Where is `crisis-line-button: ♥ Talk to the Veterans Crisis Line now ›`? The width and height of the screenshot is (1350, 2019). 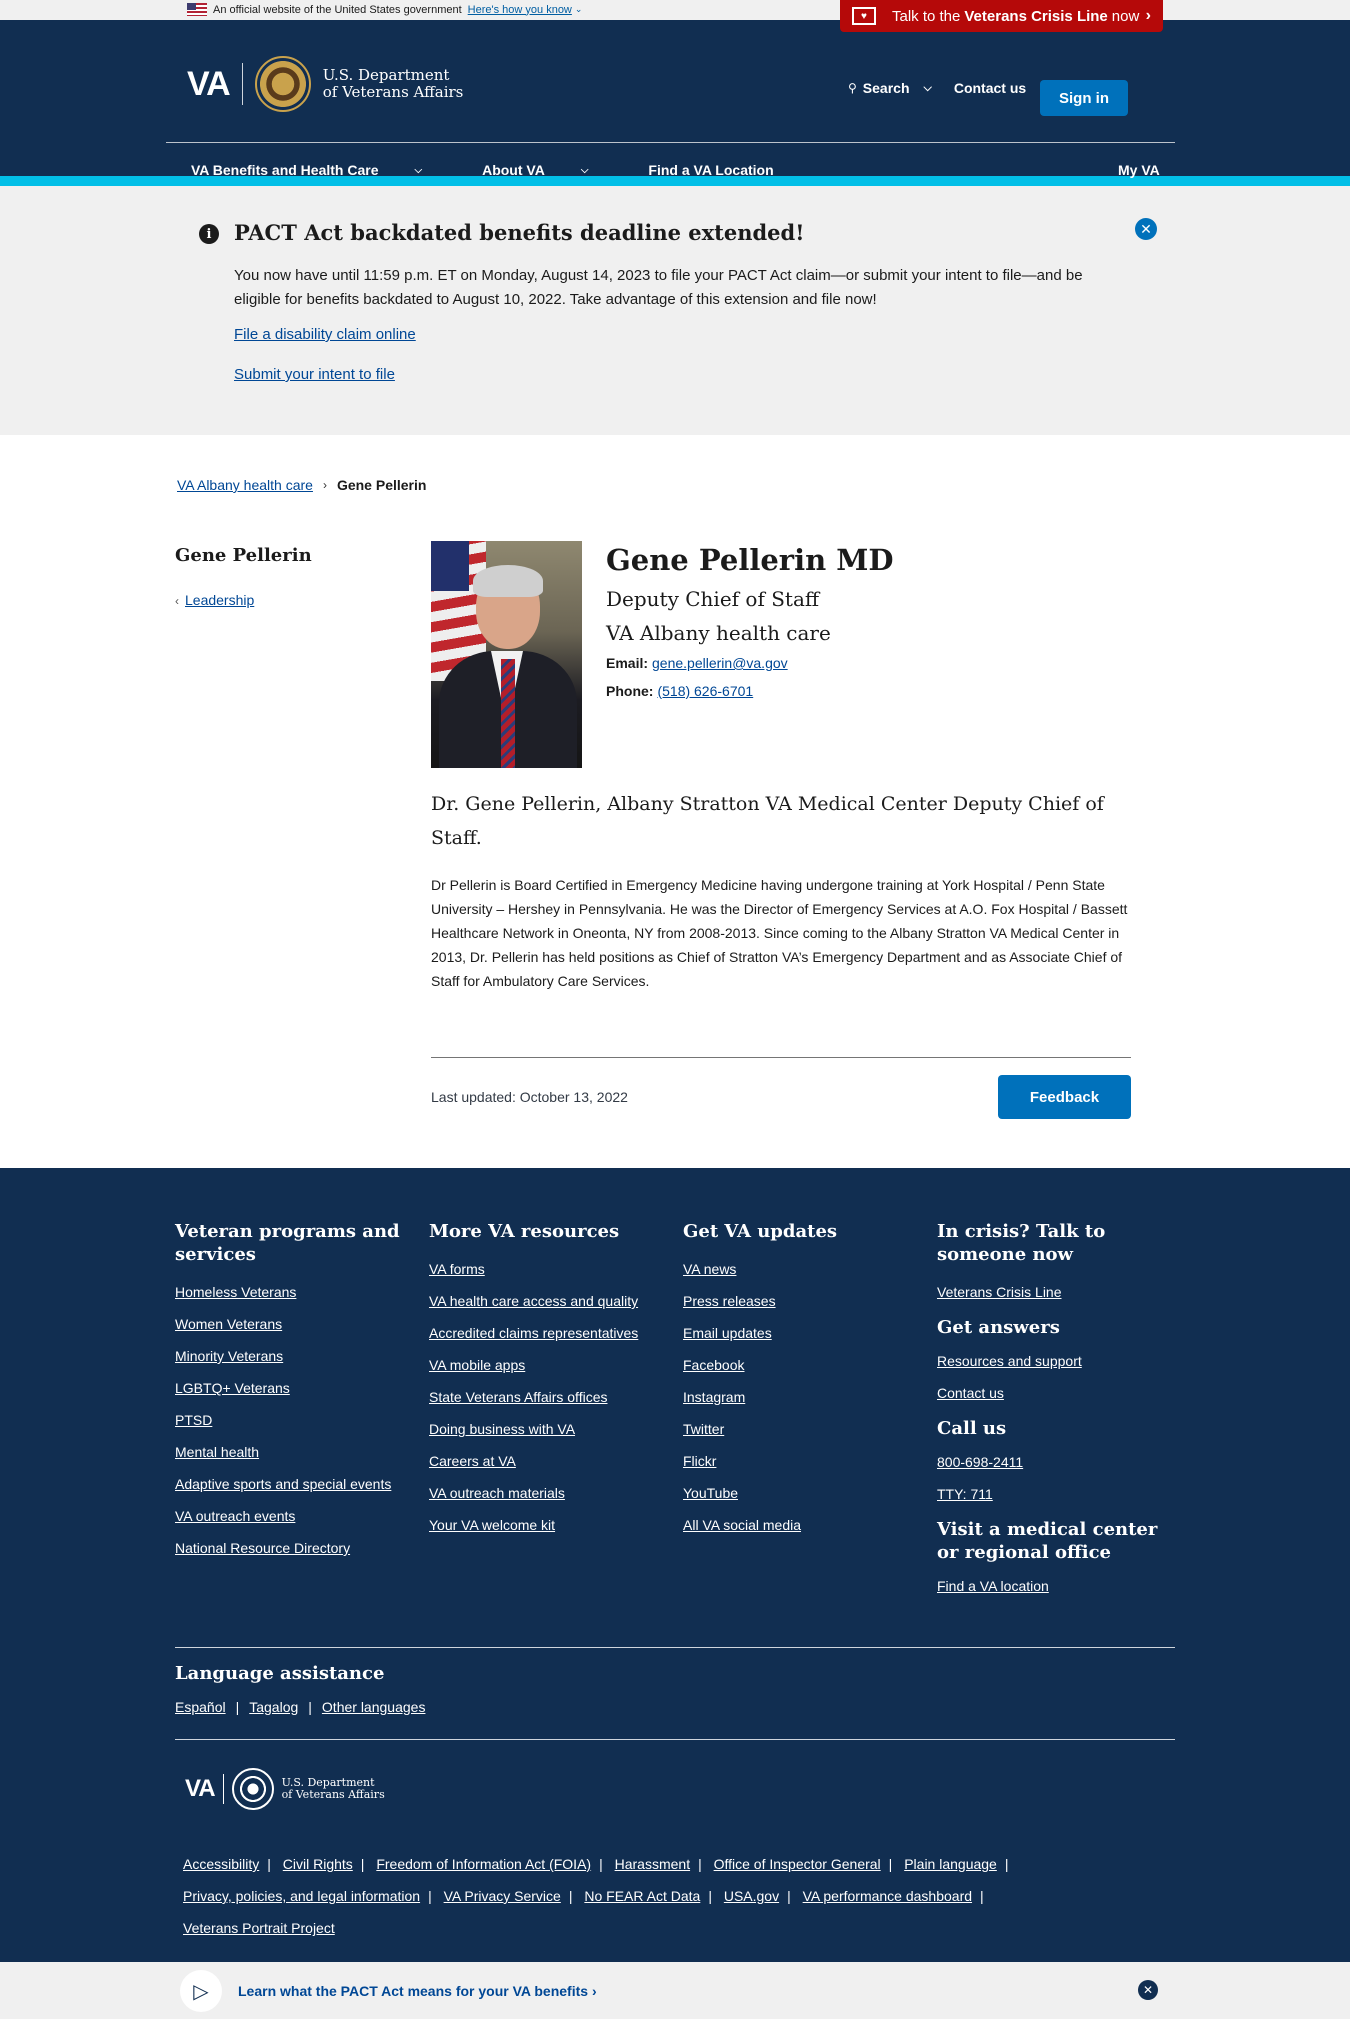
crisis-line-button: ♥ Talk to the Veterans Crisis Line now › is located at coordinates (1001, 16).